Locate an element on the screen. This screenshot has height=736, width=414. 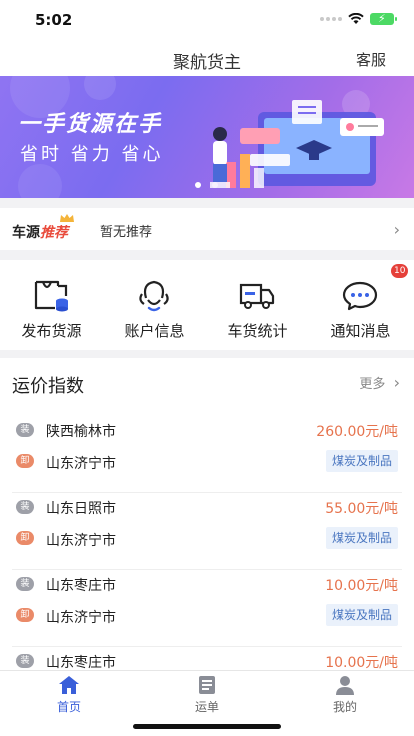
message-bubble-icon is located at coordinates (360, 296).